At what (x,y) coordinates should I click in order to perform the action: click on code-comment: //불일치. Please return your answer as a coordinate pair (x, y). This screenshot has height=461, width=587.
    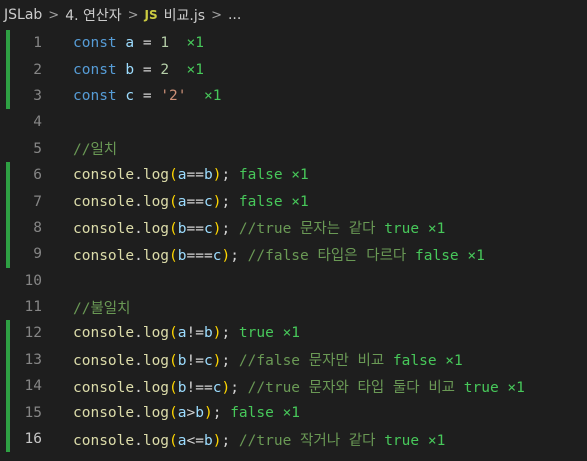
    Looking at the image, I should click on (102, 308).